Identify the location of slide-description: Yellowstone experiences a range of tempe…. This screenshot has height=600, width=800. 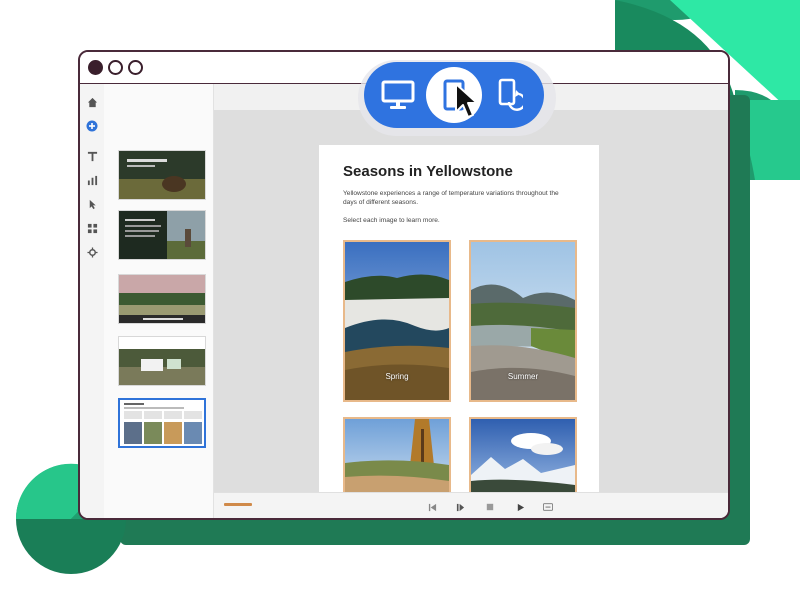
(451, 198).